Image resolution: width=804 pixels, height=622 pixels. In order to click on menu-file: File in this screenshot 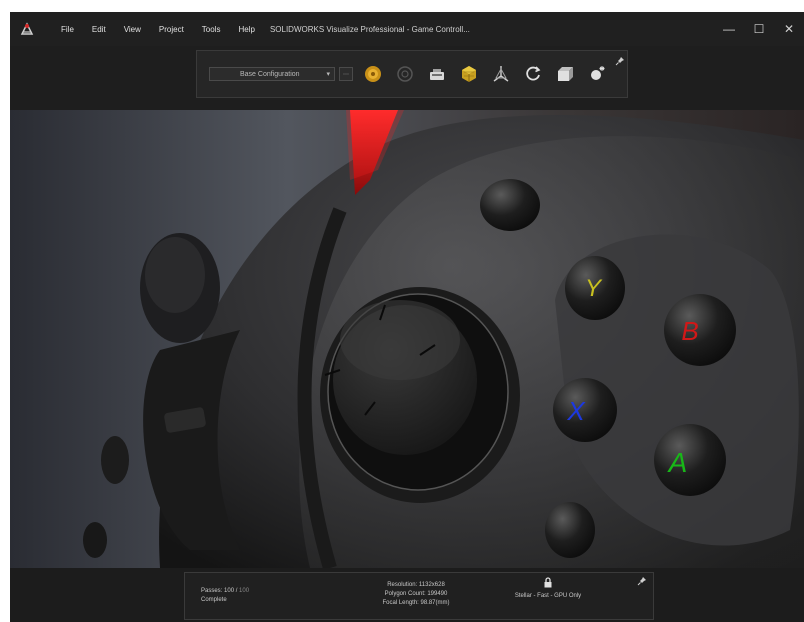, I will do `click(67, 29)`.